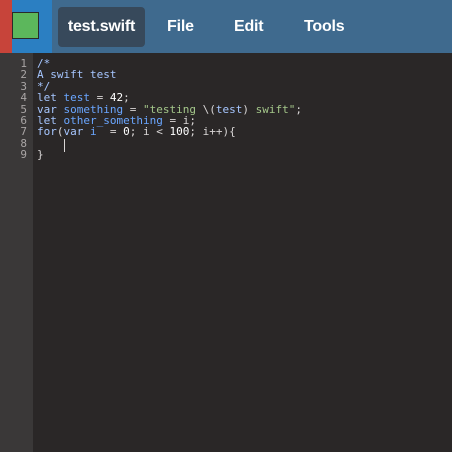 This screenshot has height=452, width=452. I want to click on code-line: A swift test, so click(169, 74).